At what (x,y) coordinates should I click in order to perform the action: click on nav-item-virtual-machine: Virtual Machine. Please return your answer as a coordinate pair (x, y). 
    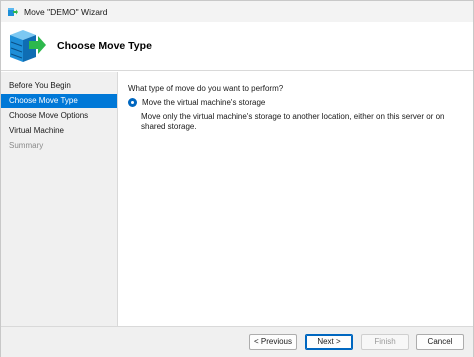
    Looking at the image, I should click on (59, 131).